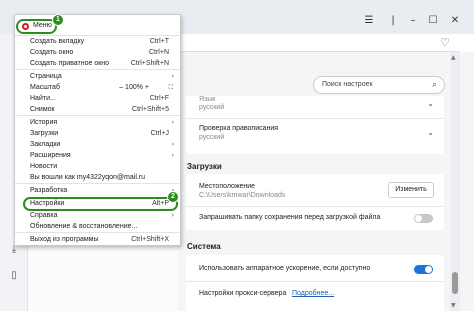 This screenshot has width=474, height=311. Describe the element at coordinates (204, 246) in the screenshot. I see `system-section-title: Система` at that location.